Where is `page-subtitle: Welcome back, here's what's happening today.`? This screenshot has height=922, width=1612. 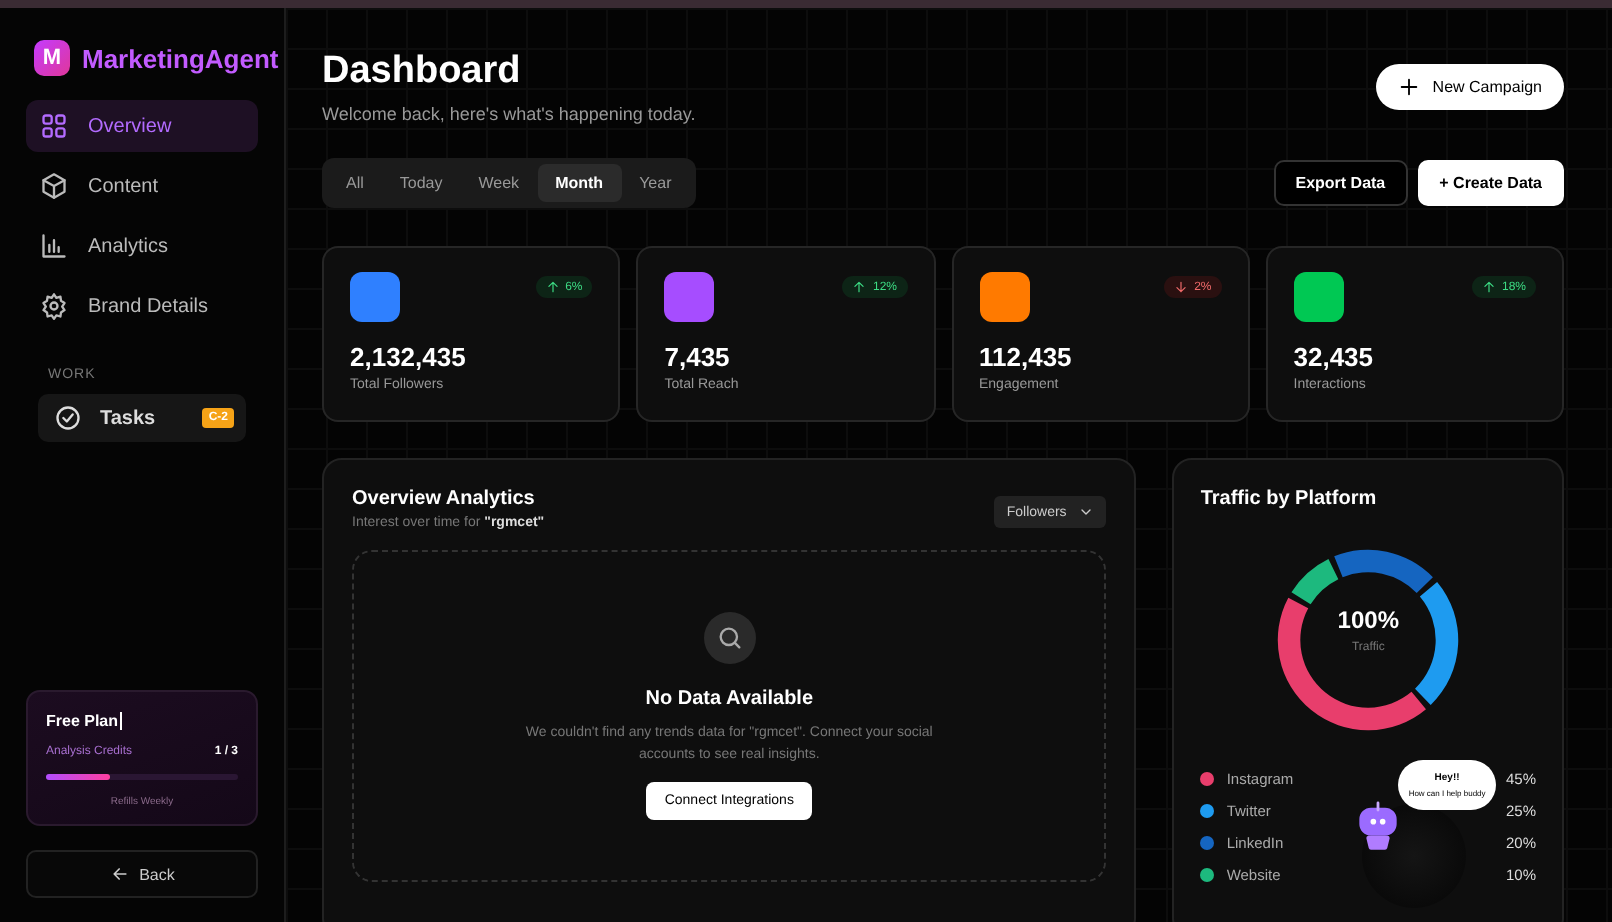 page-subtitle: Welcome back, here's what's happening today. is located at coordinates (509, 114).